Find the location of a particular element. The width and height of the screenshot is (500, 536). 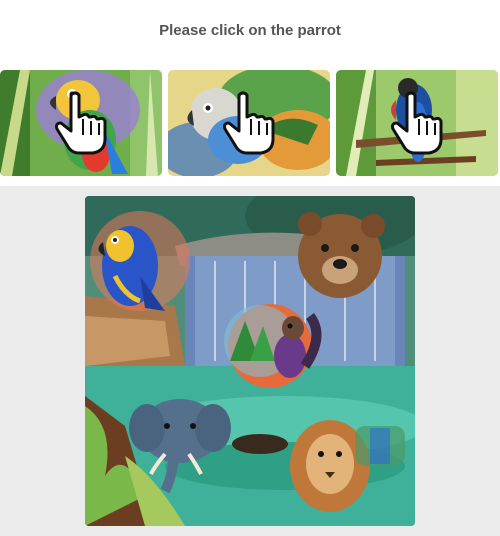

parrot-figure is located at coordinates (140, 261).